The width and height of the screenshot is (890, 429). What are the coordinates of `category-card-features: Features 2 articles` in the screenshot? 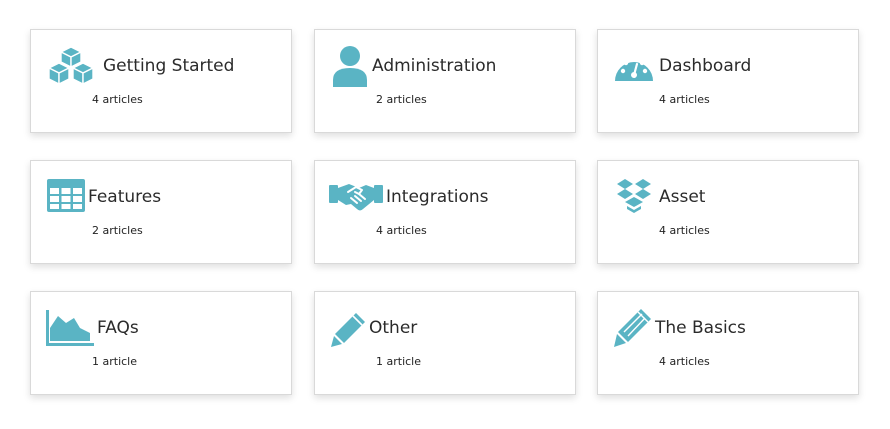 It's located at (161, 212).